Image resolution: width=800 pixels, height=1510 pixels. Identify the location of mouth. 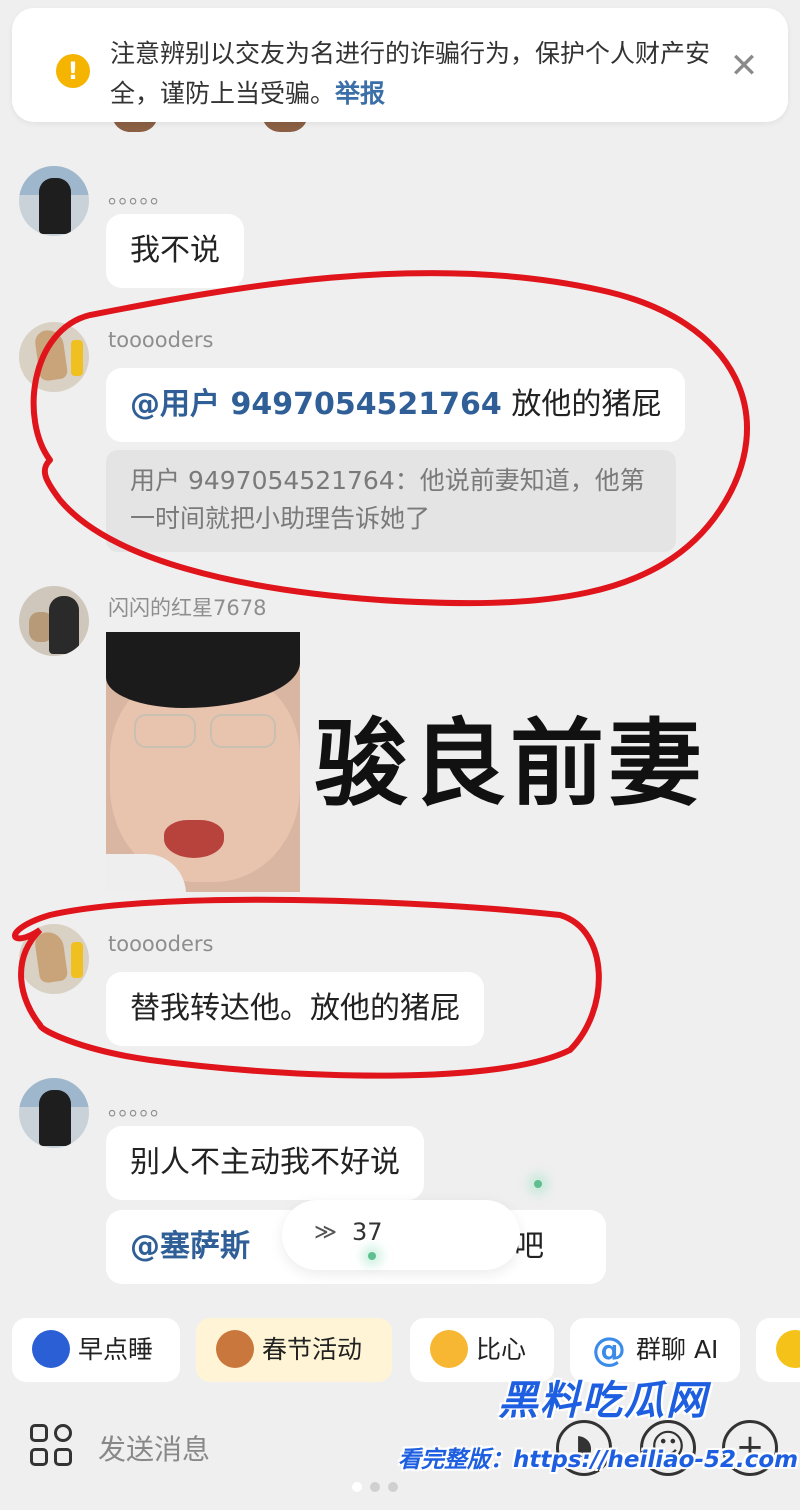
(194, 839).